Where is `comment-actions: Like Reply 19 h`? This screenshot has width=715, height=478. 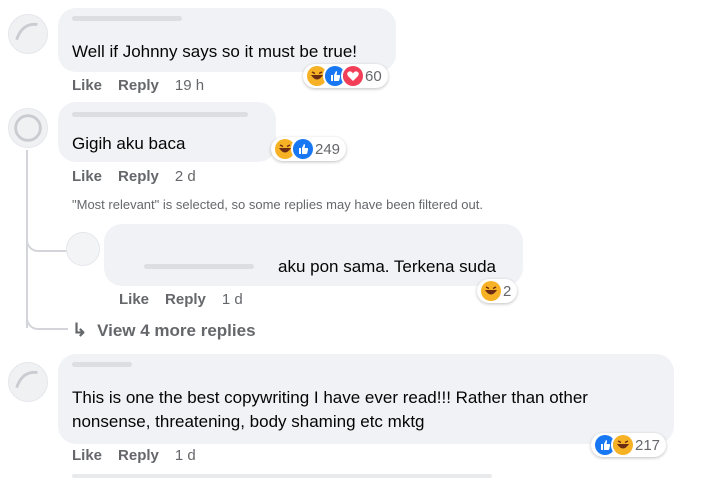 comment-actions: Like Reply 19 h is located at coordinates (138, 85).